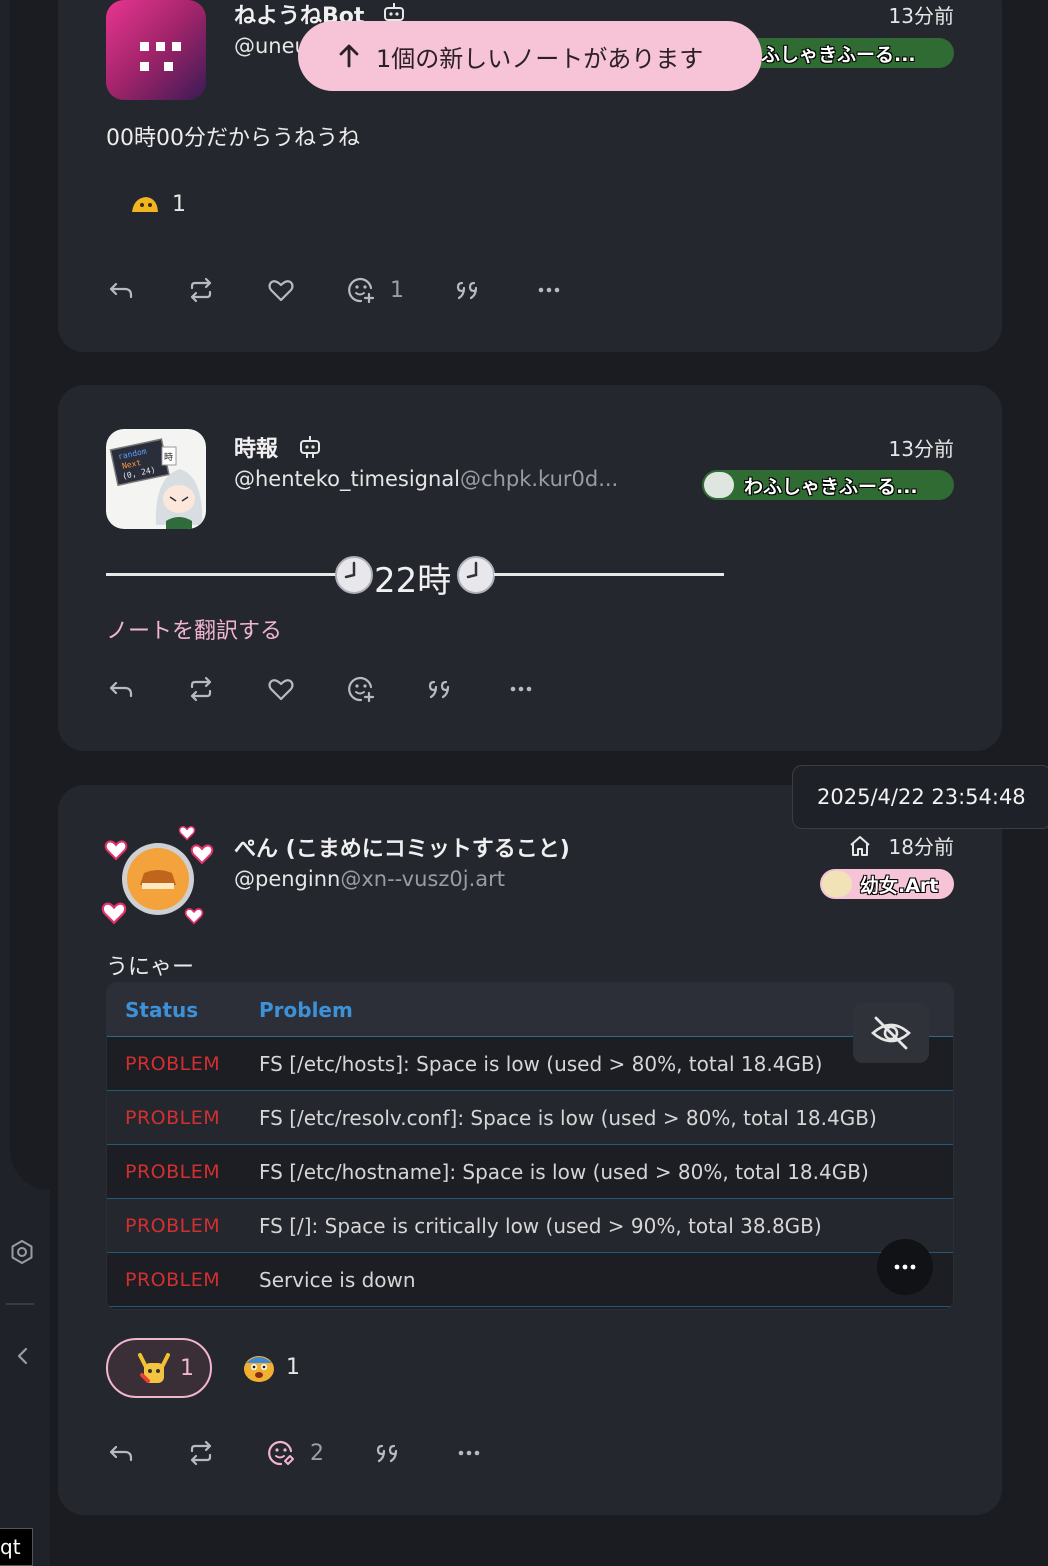 This screenshot has height=1566, width=1048. What do you see at coordinates (22, 1252) in the screenshot?
I see `settings-icon` at bounding box center [22, 1252].